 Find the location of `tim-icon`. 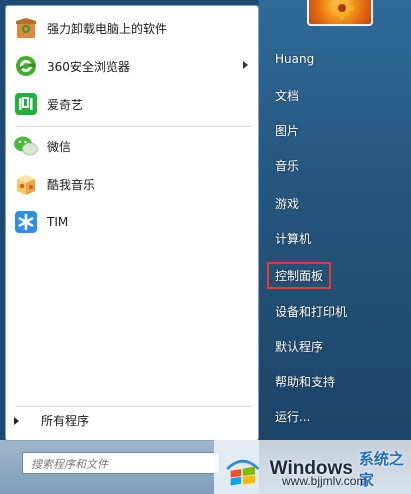

tim-icon is located at coordinates (26, 222).